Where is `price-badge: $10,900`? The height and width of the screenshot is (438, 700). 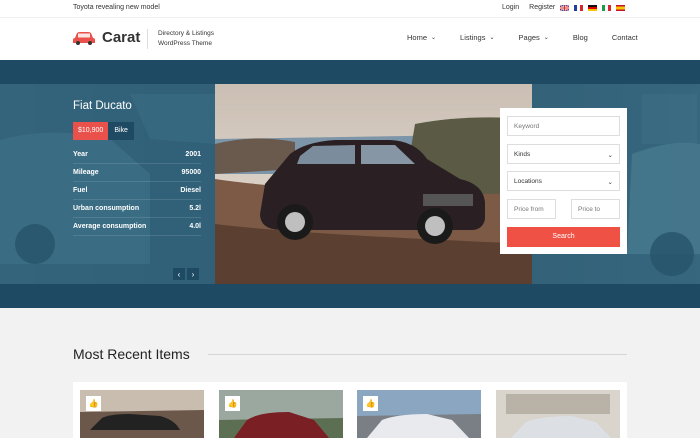 price-badge: $10,900 is located at coordinates (91, 131).